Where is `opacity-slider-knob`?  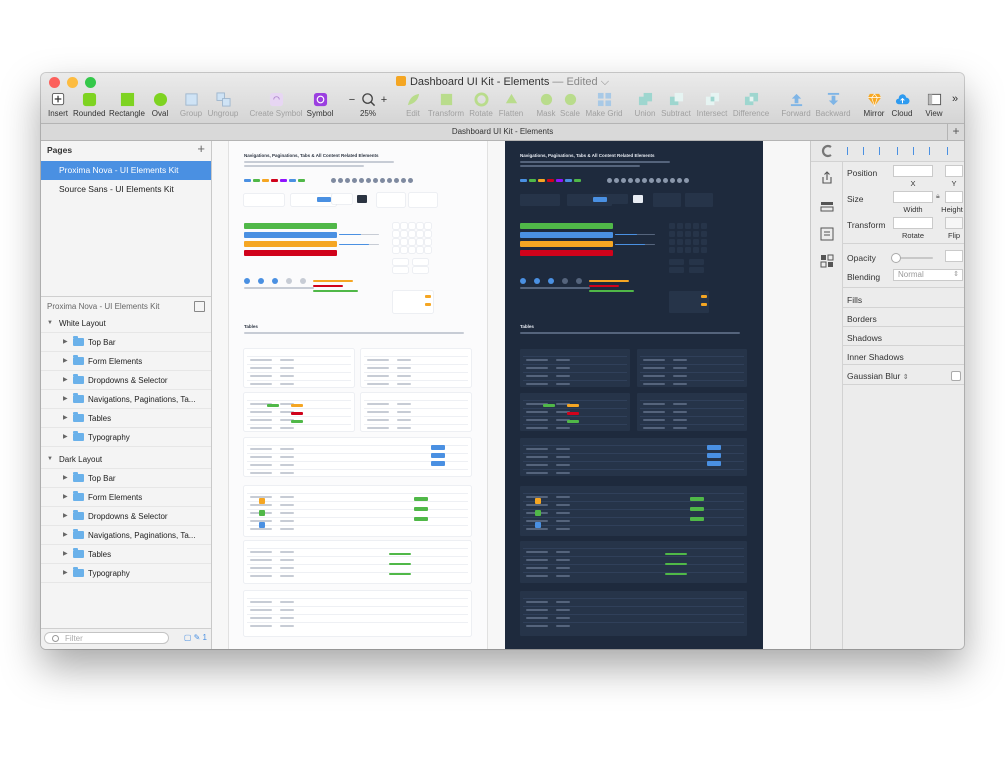
opacity-slider-knob is located at coordinates (896, 258).